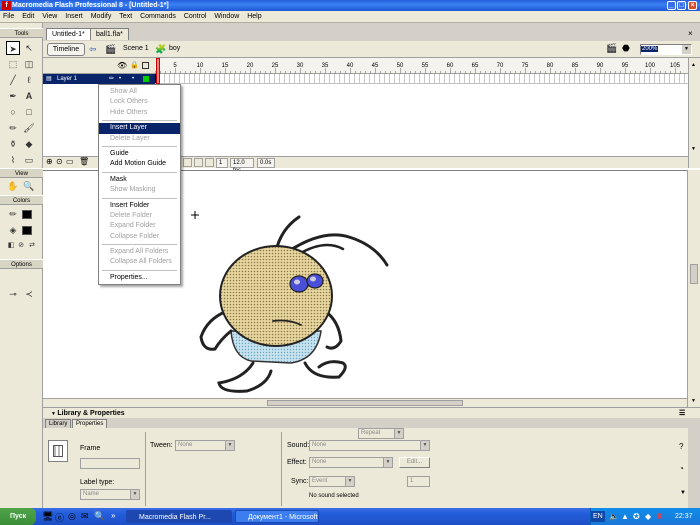  What do you see at coordinates (99, 79) in the screenshot?
I see `layer-row: ▤ Layer 1 ✏ • •` at bounding box center [99, 79].